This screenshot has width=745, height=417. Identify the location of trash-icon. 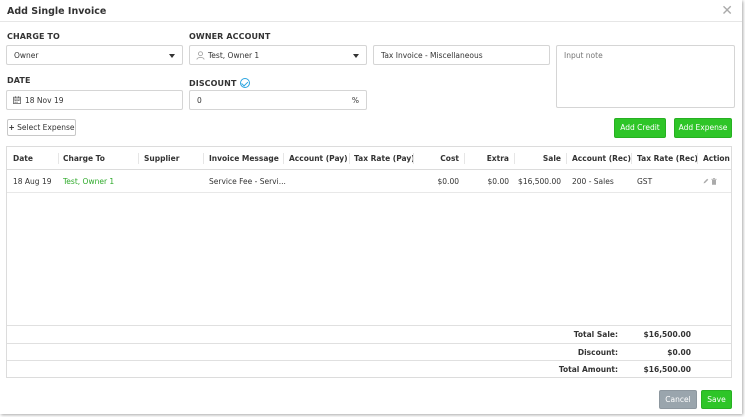
(714, 181).